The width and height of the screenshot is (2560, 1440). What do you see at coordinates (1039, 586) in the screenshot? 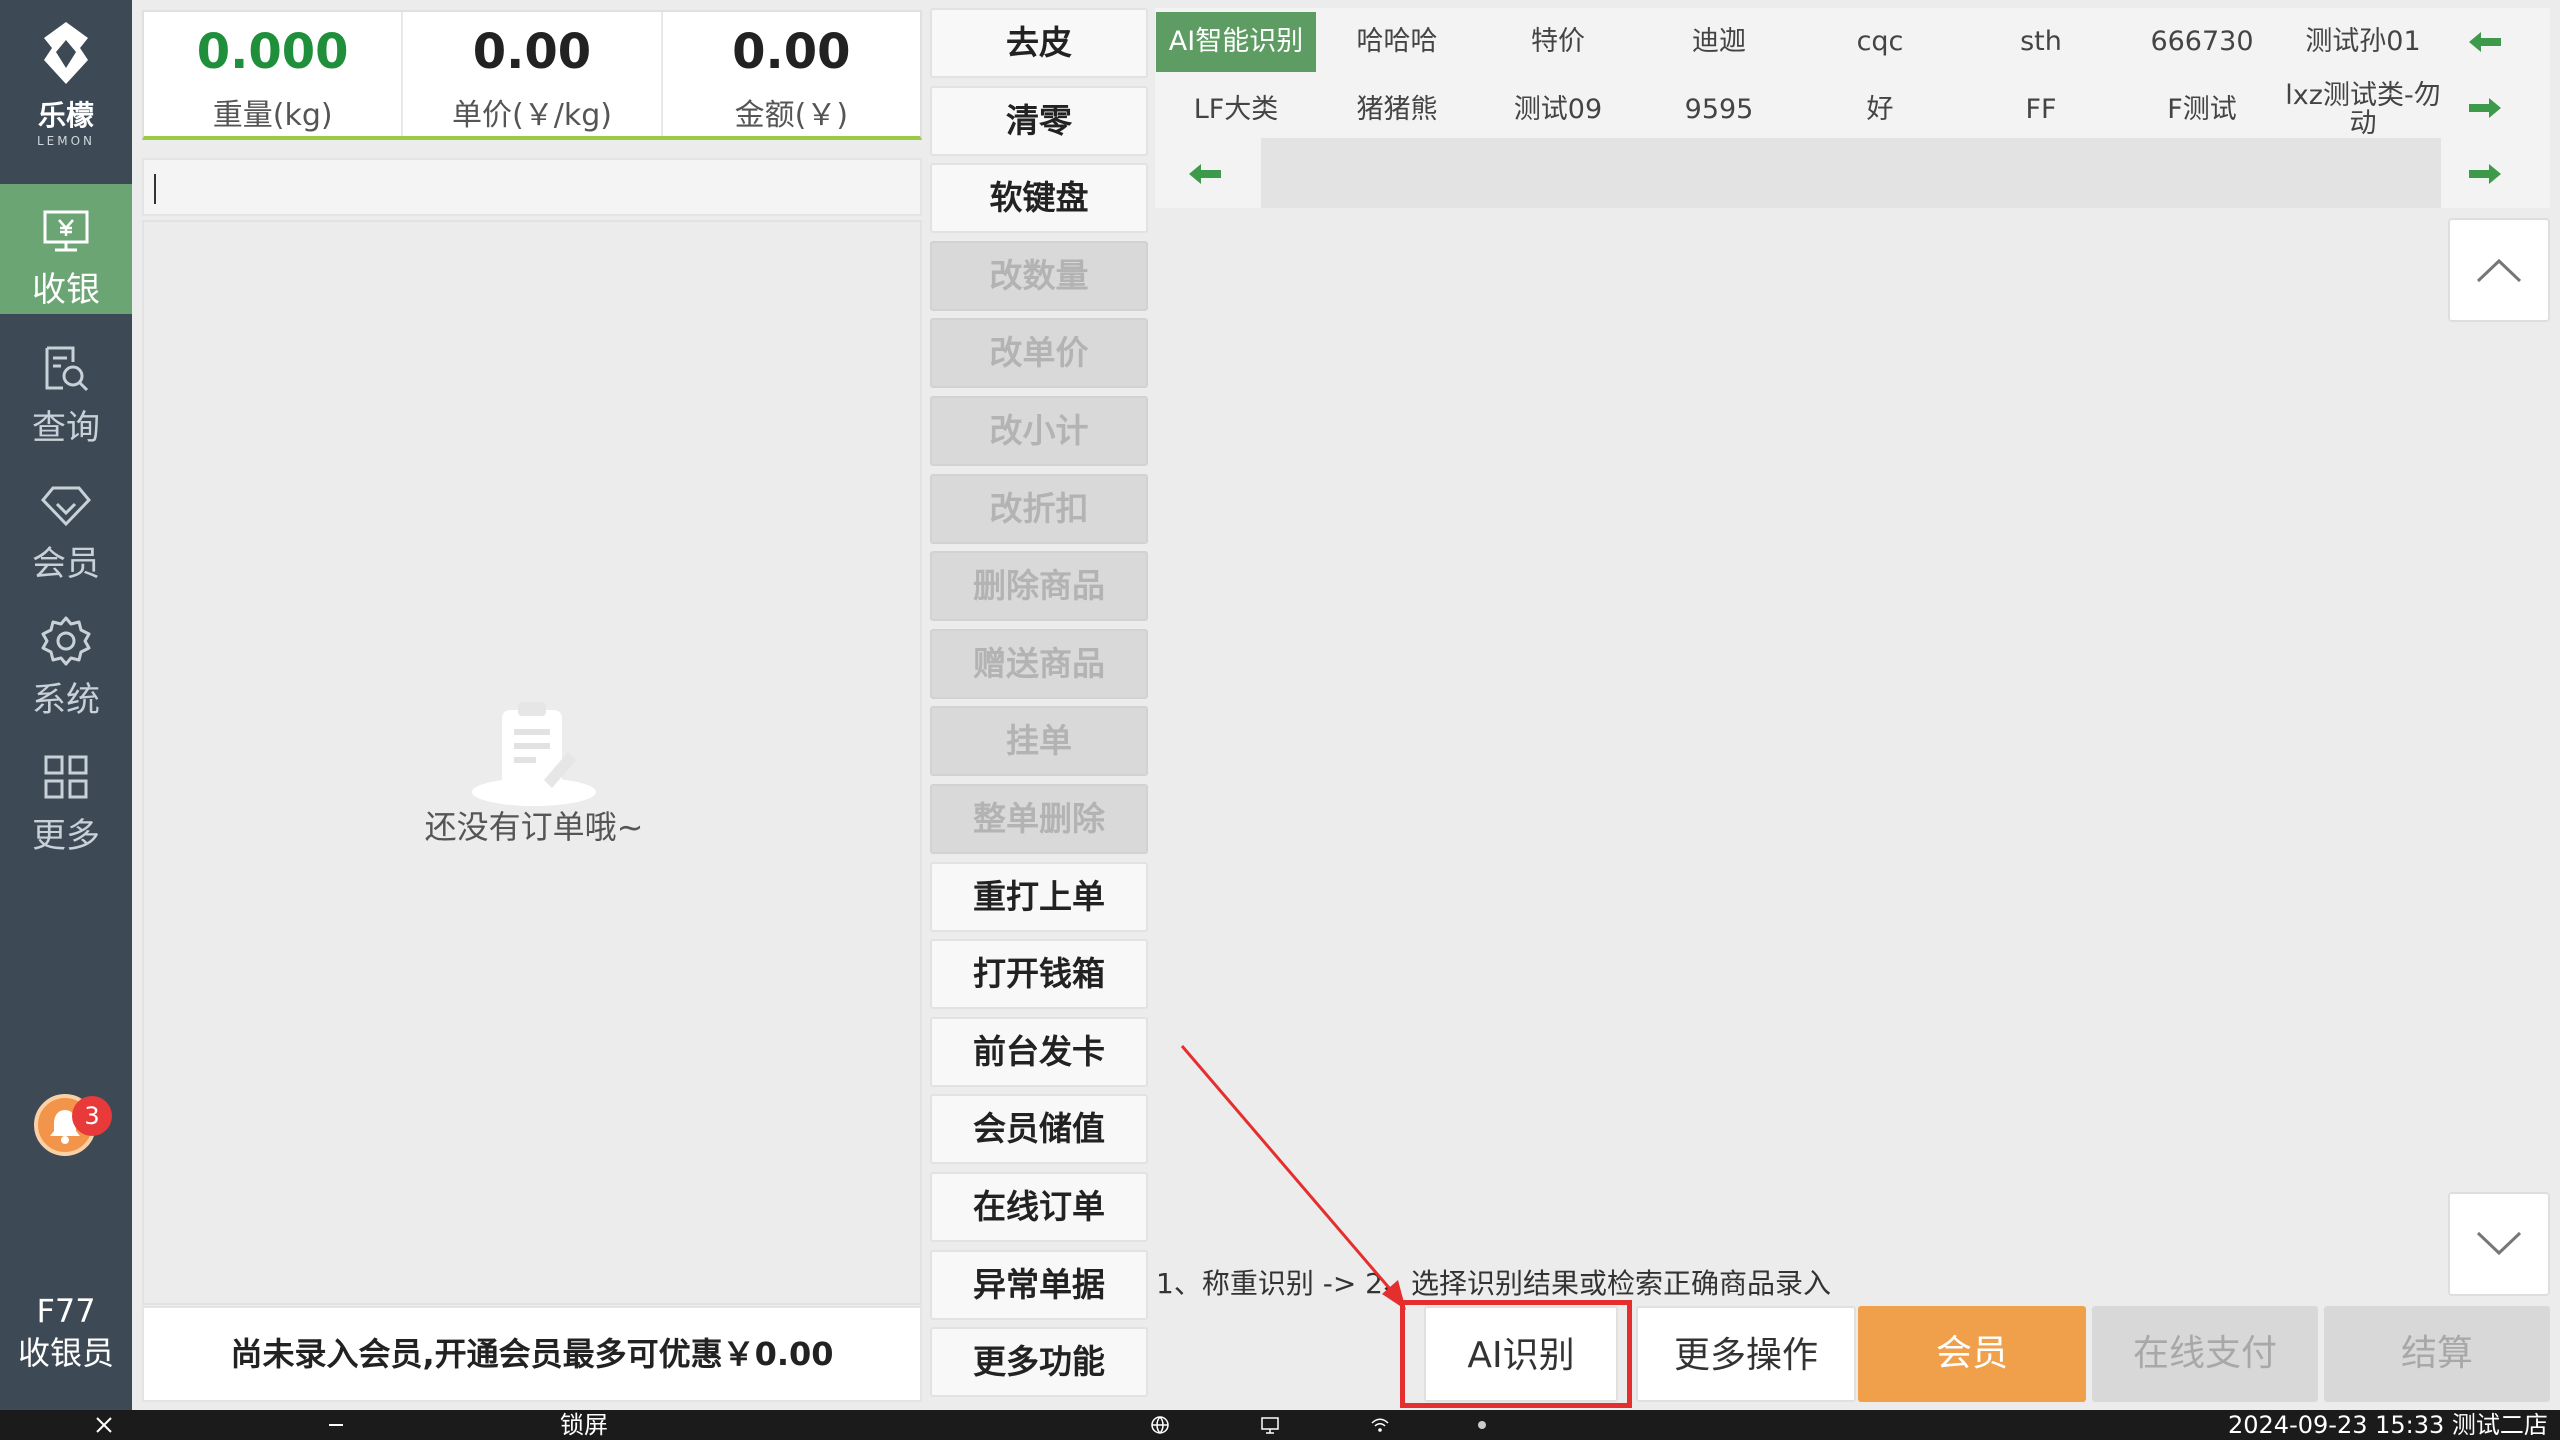
I see `function-button: 删除商品` at bounding box center [1039, 586].